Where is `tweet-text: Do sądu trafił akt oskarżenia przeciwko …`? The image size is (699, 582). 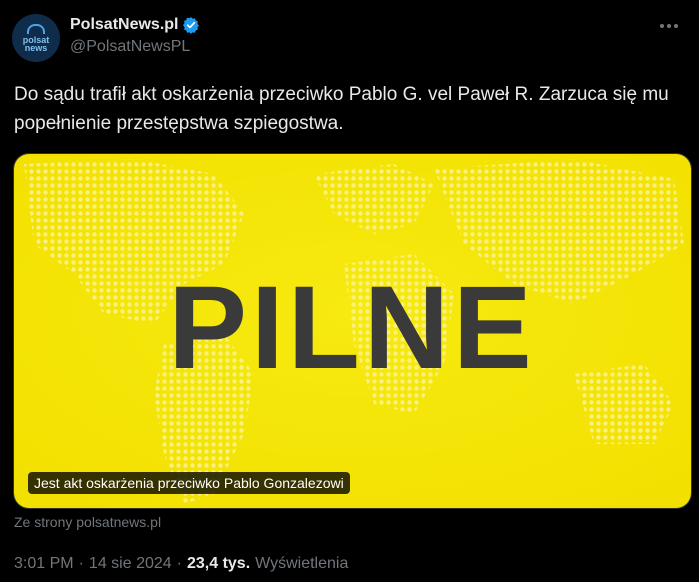 tweet-text: Do sądu trafił akt oskarżenia przeciwko … is located at coordinates (341, 109).